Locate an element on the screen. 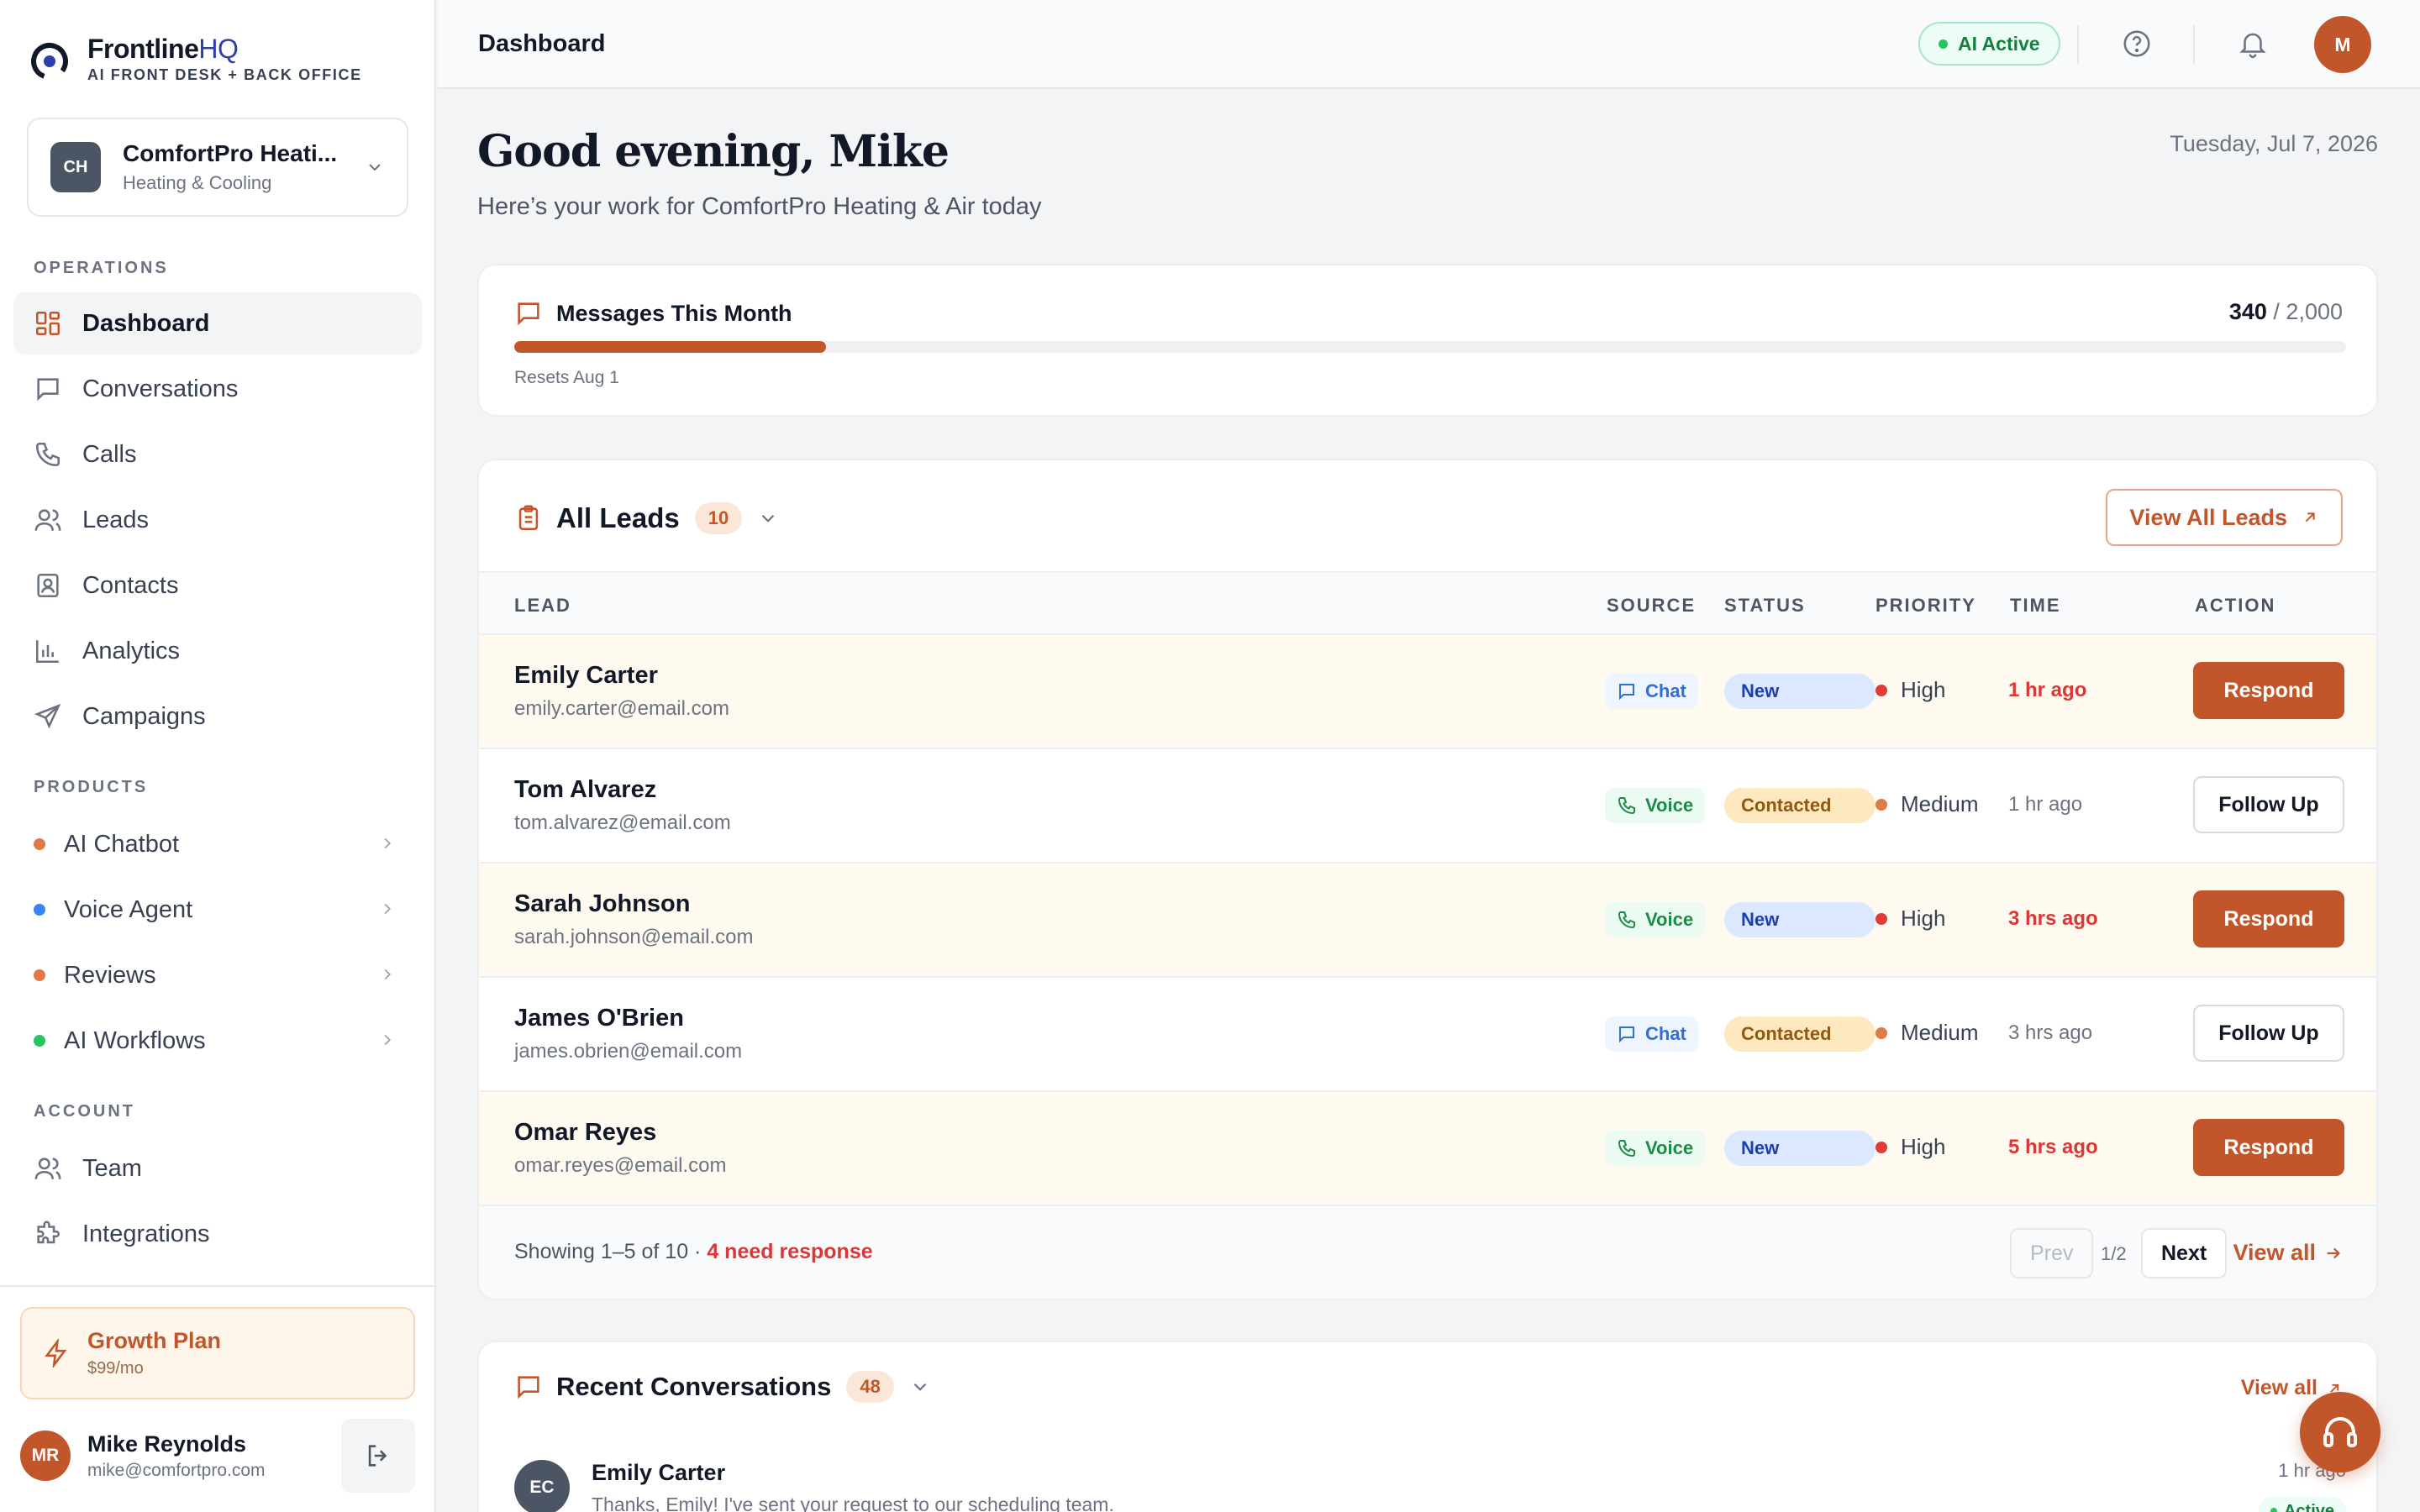  sidebar-item-integrations: Integrations is located at coordinates (218, 1234).